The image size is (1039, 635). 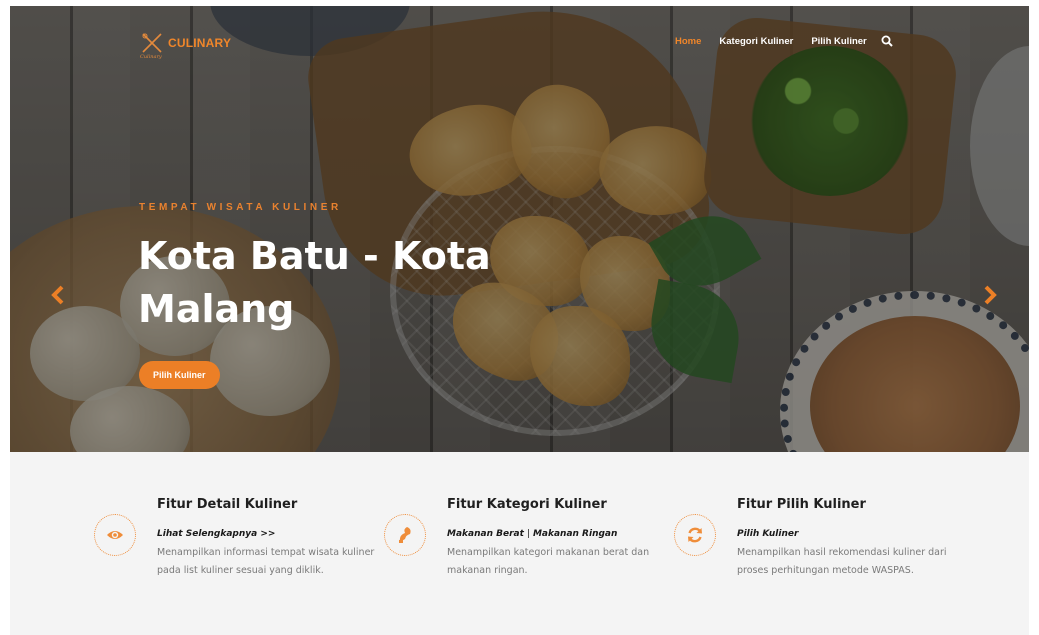 I want to click on search-icon, so click(x=887, y=41).